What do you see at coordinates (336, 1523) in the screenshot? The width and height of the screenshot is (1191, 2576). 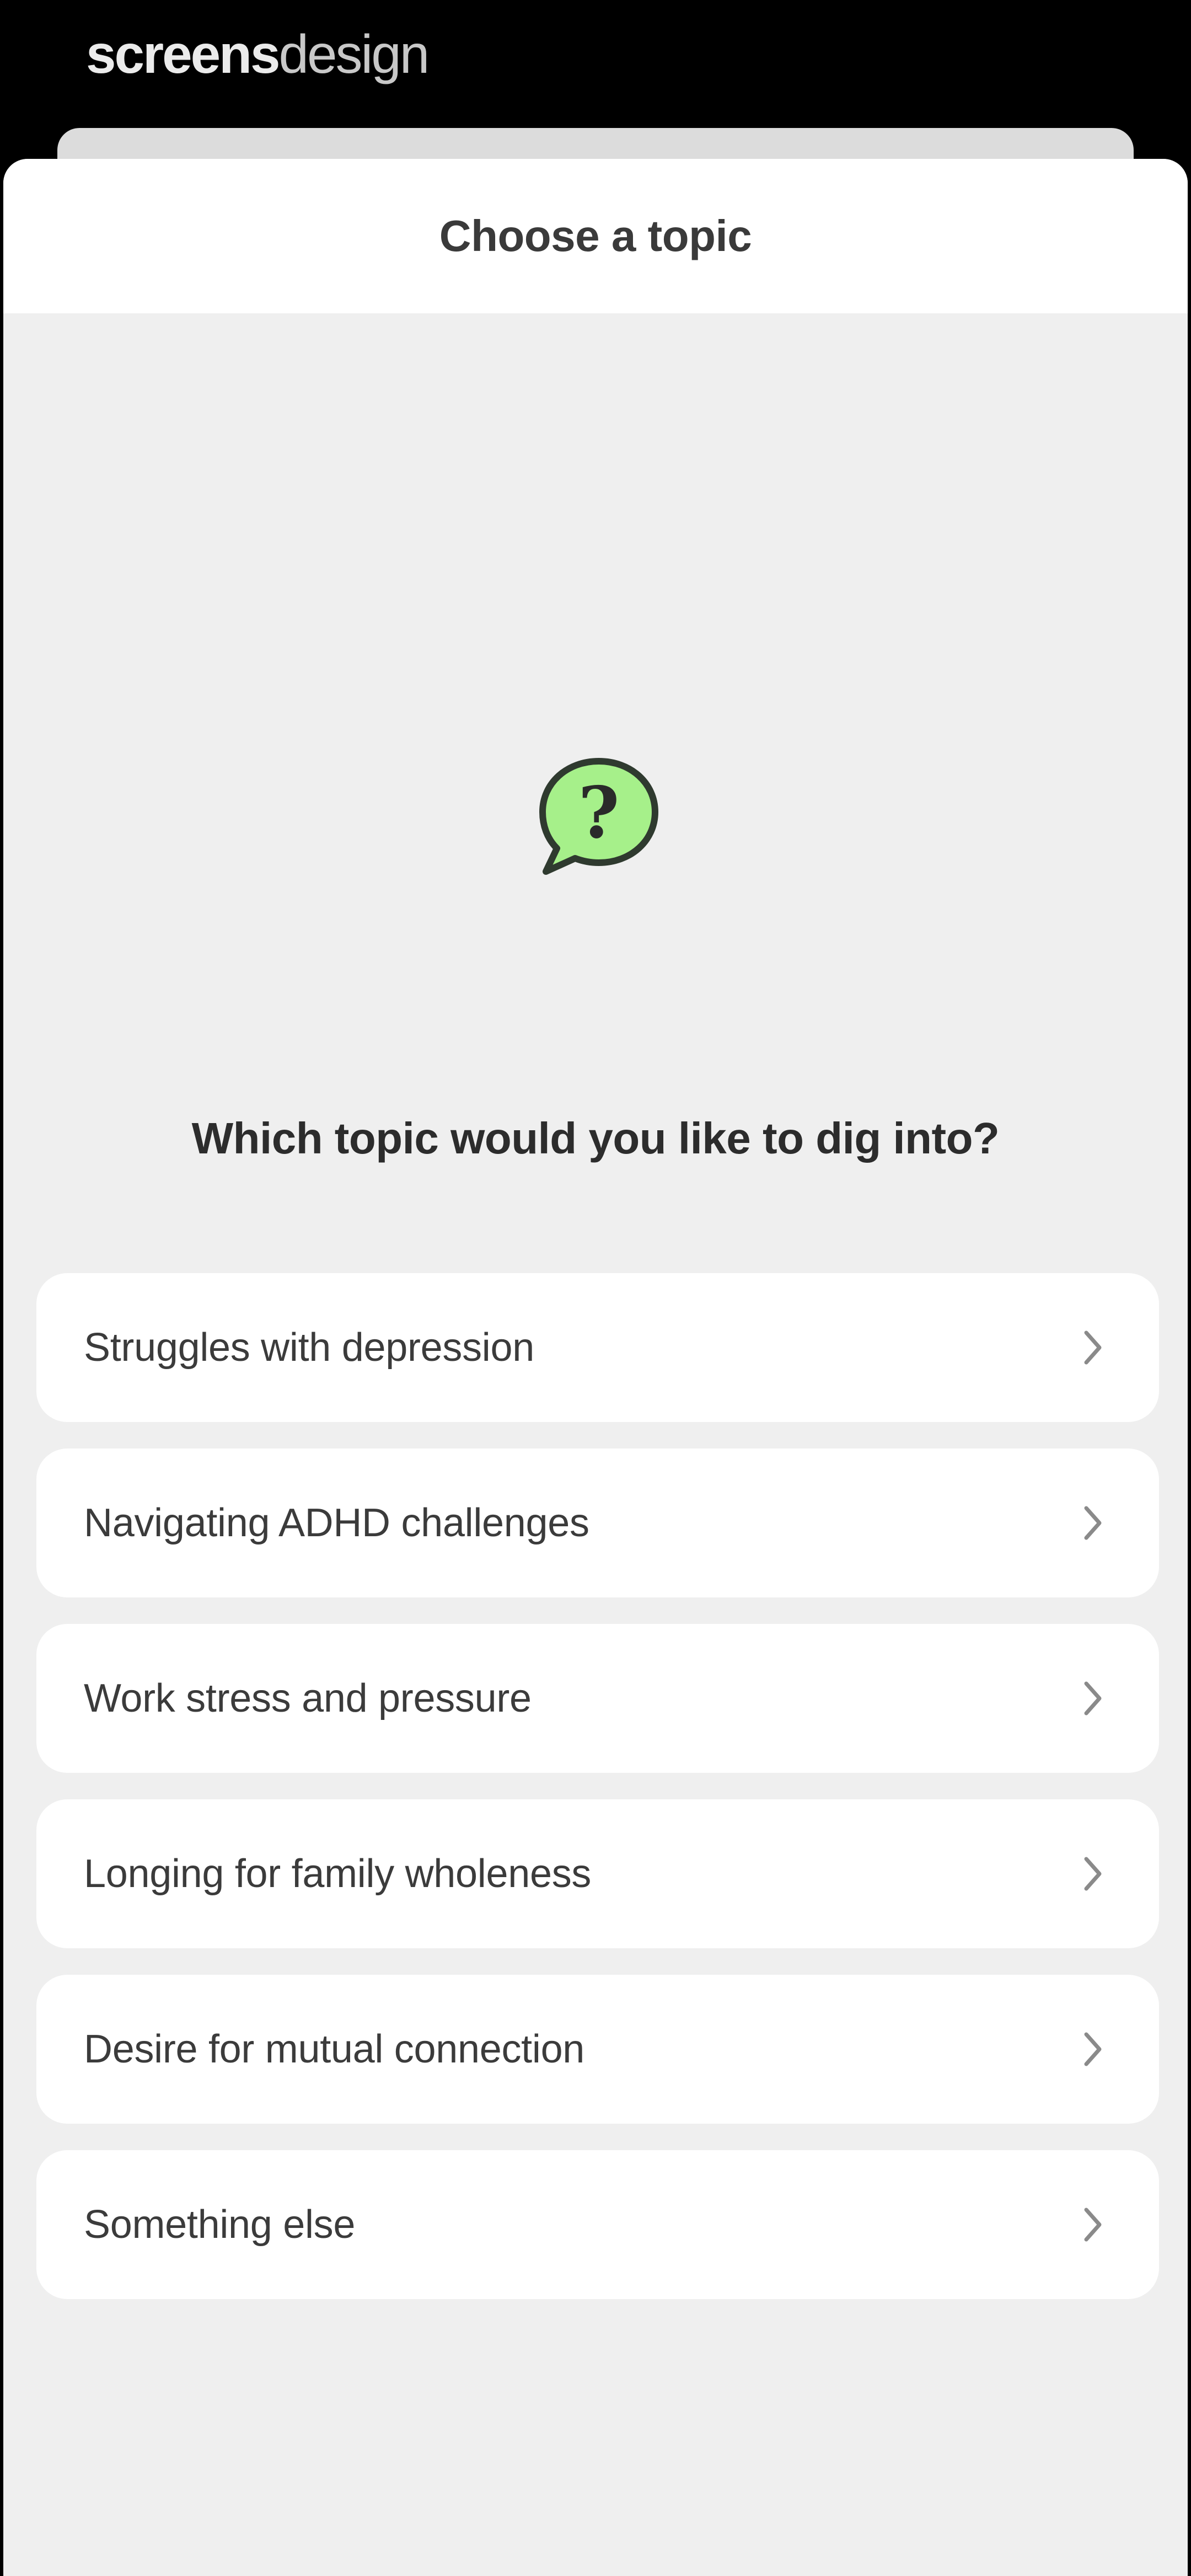 I see `topic-label: Navigating ADHD challenges` at bounding box center [336, 1523].